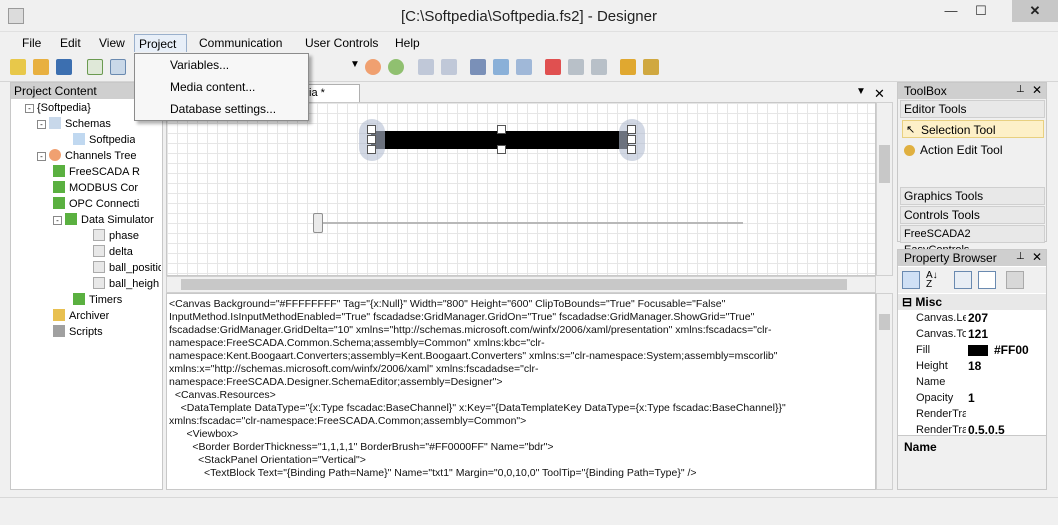 This screenshot has height=525, width=1058. Describe the element at coordinates (318, 223) in the screenshot. I see `slider-thumb` at that location.